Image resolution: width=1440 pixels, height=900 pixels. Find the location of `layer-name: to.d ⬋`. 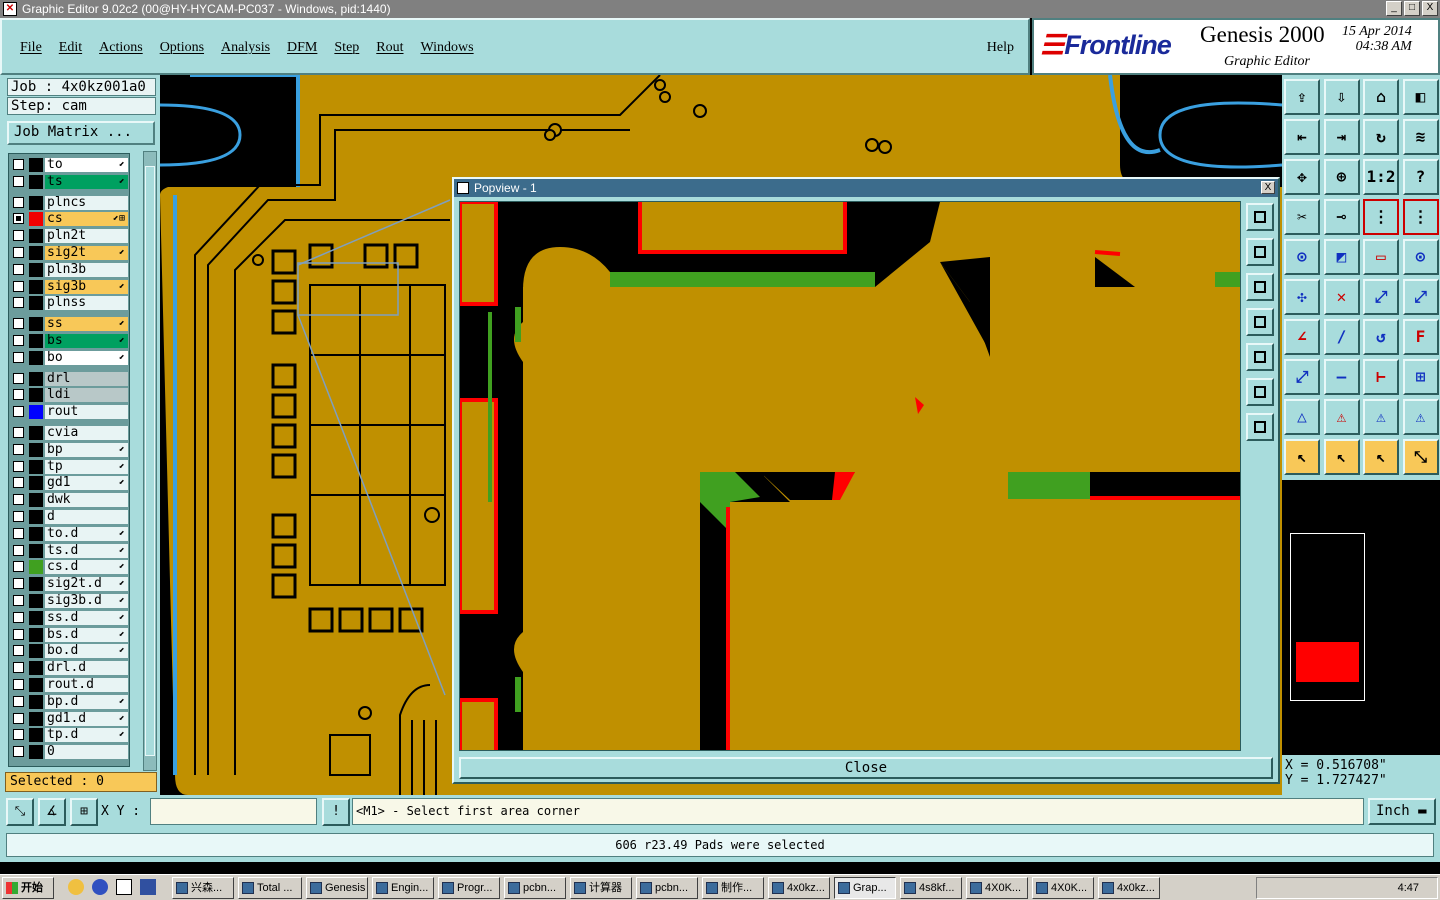

layer-name: to.d ⬋ is located at coordinates (86, 533).